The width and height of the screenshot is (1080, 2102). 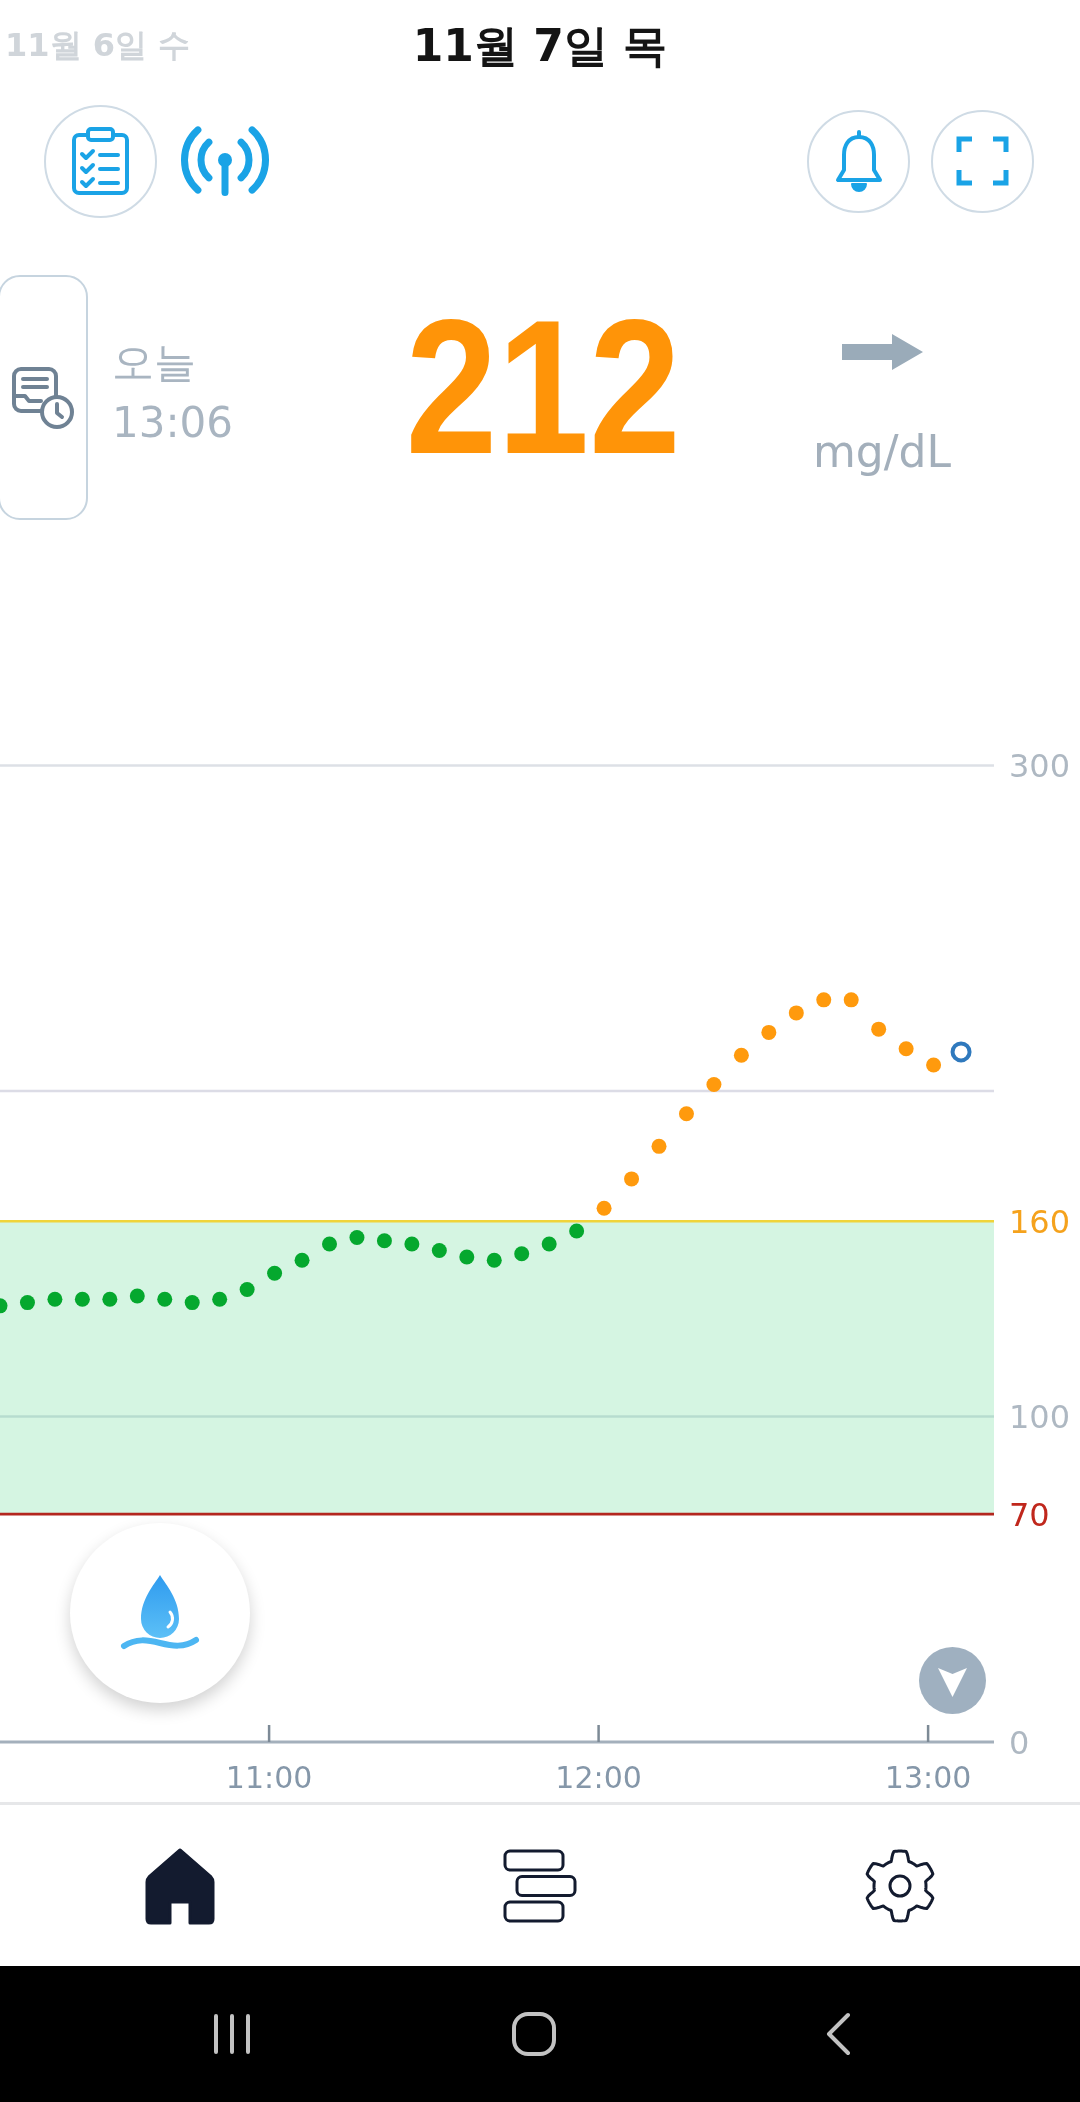 What do you see at coordinates (534, 2034) in the screenshot?
I see `home-icon` at bounding box center [534, 2034].